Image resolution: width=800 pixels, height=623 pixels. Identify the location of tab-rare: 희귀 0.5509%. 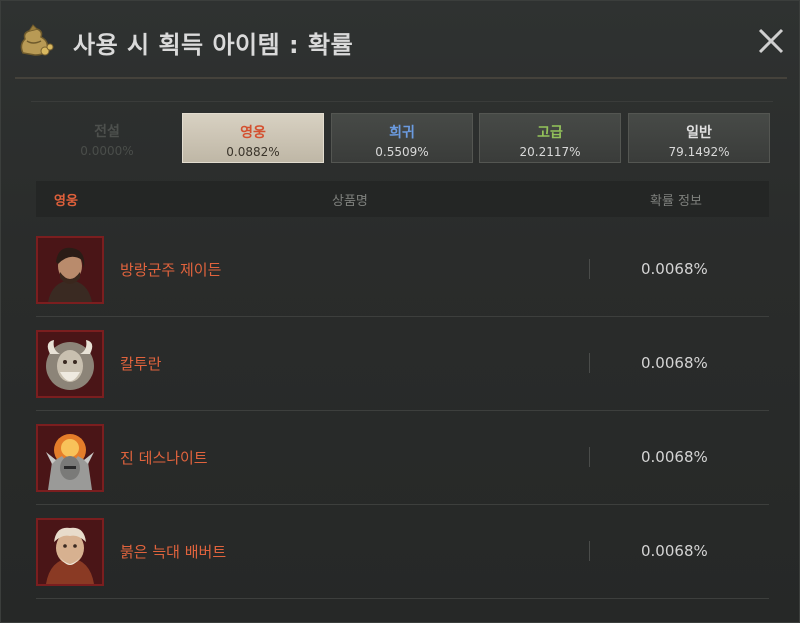
(402, 138).